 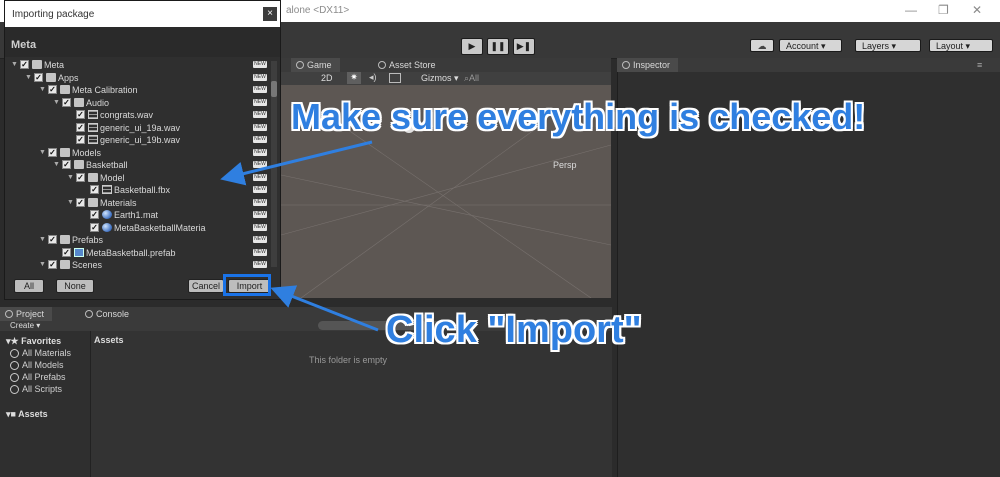 What do you see at coordinates (514, 330) in the screenshot?
I see `import-annotation: Click "Import"` at bounding box center [514, 330].